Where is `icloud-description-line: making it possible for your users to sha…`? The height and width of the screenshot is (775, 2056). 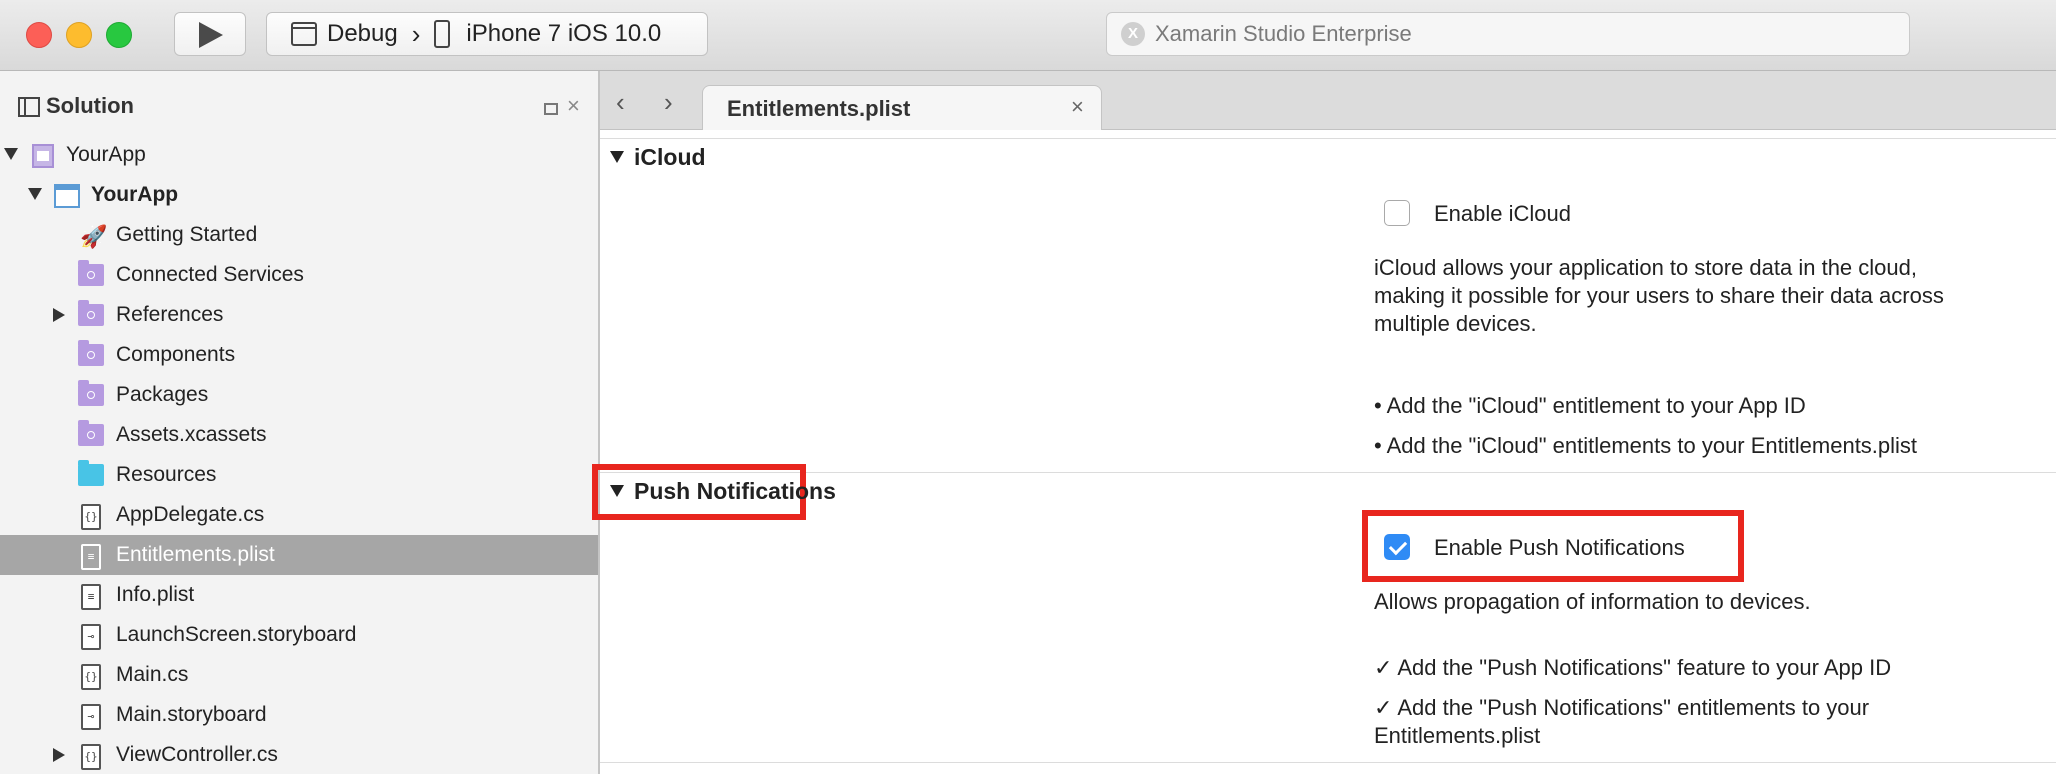
icloud-description-line: making it possible for your users to sha… is located at coordinates (1659, 295).